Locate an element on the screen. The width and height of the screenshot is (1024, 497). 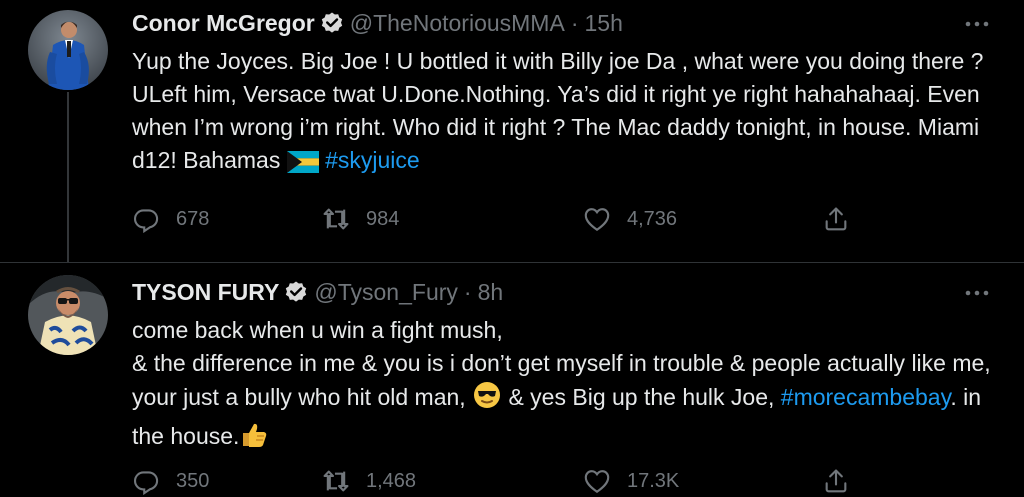
retweet-button: 1,468 is located at coordinates (369, 481).